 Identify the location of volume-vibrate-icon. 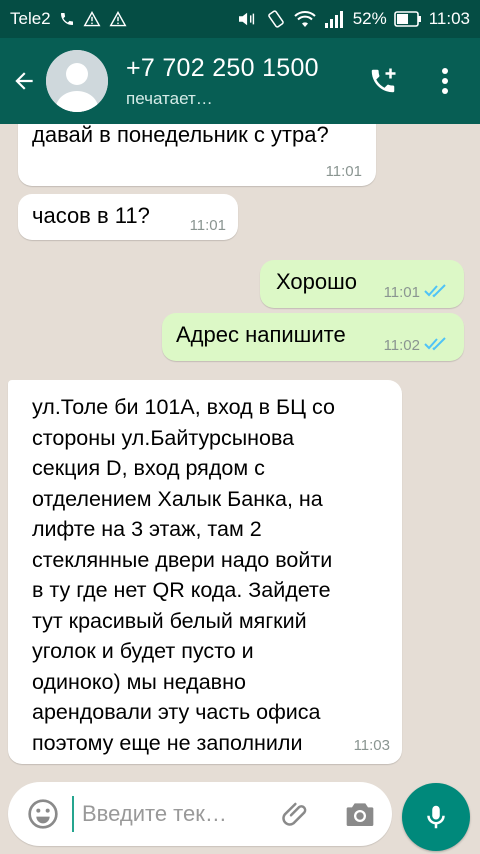
(248, 19).